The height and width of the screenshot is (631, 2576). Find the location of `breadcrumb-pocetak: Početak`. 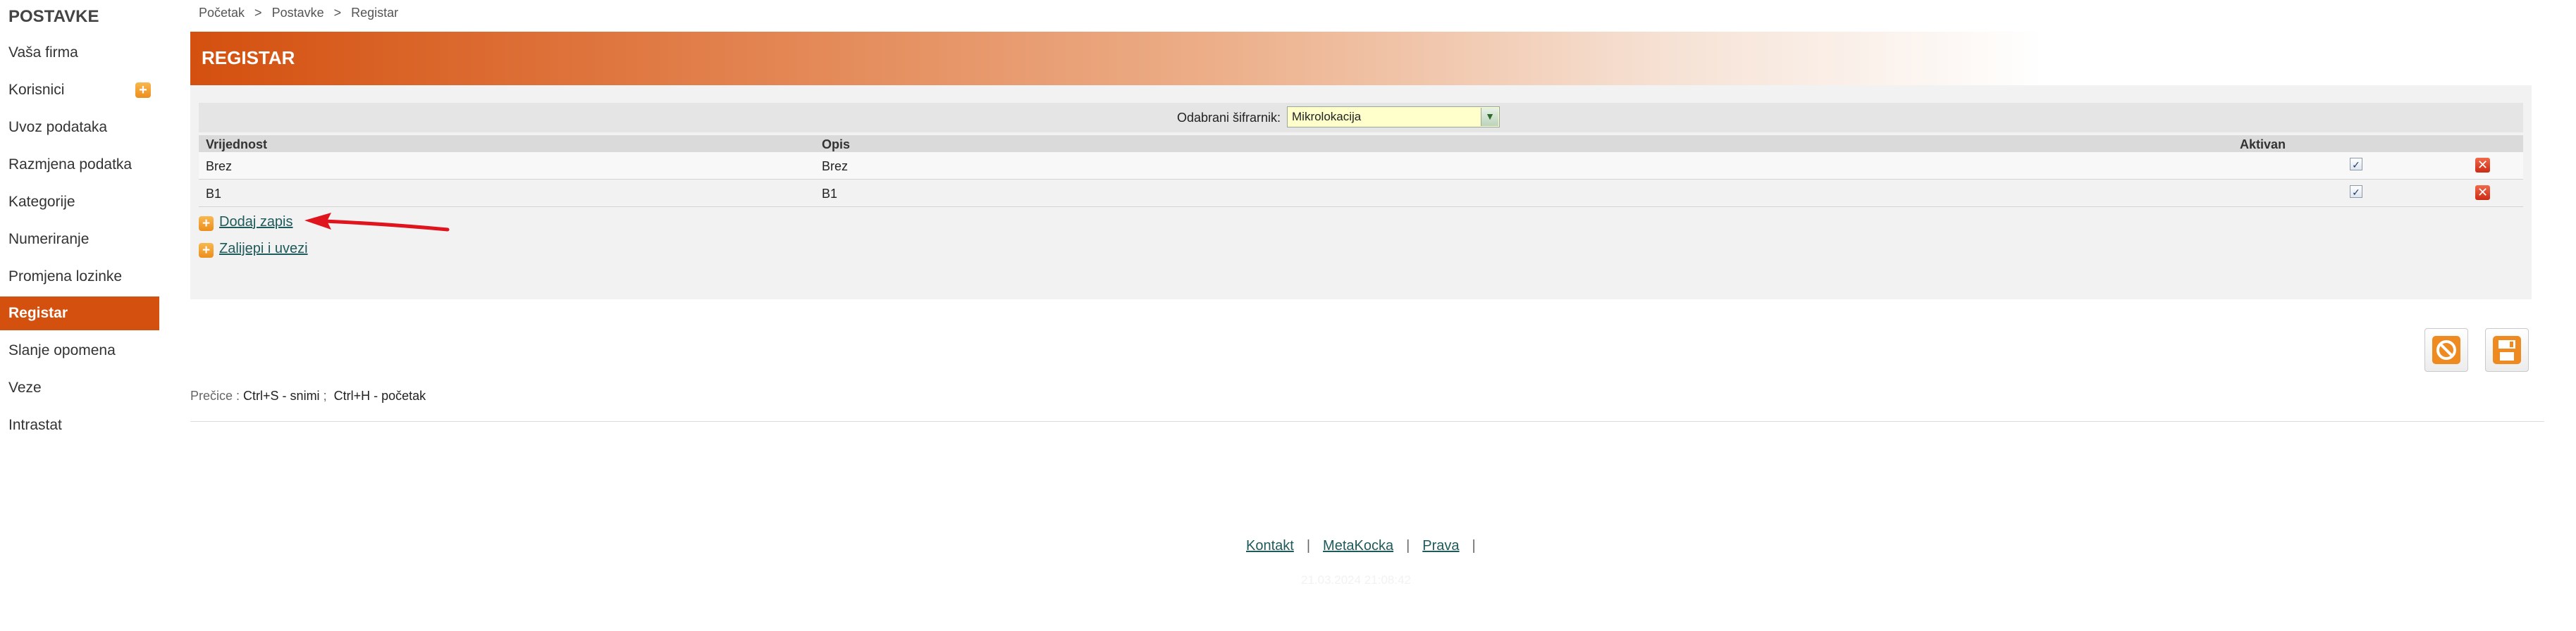

breadcrumb-pocetak: Početak is located at coordinates (222, 13).